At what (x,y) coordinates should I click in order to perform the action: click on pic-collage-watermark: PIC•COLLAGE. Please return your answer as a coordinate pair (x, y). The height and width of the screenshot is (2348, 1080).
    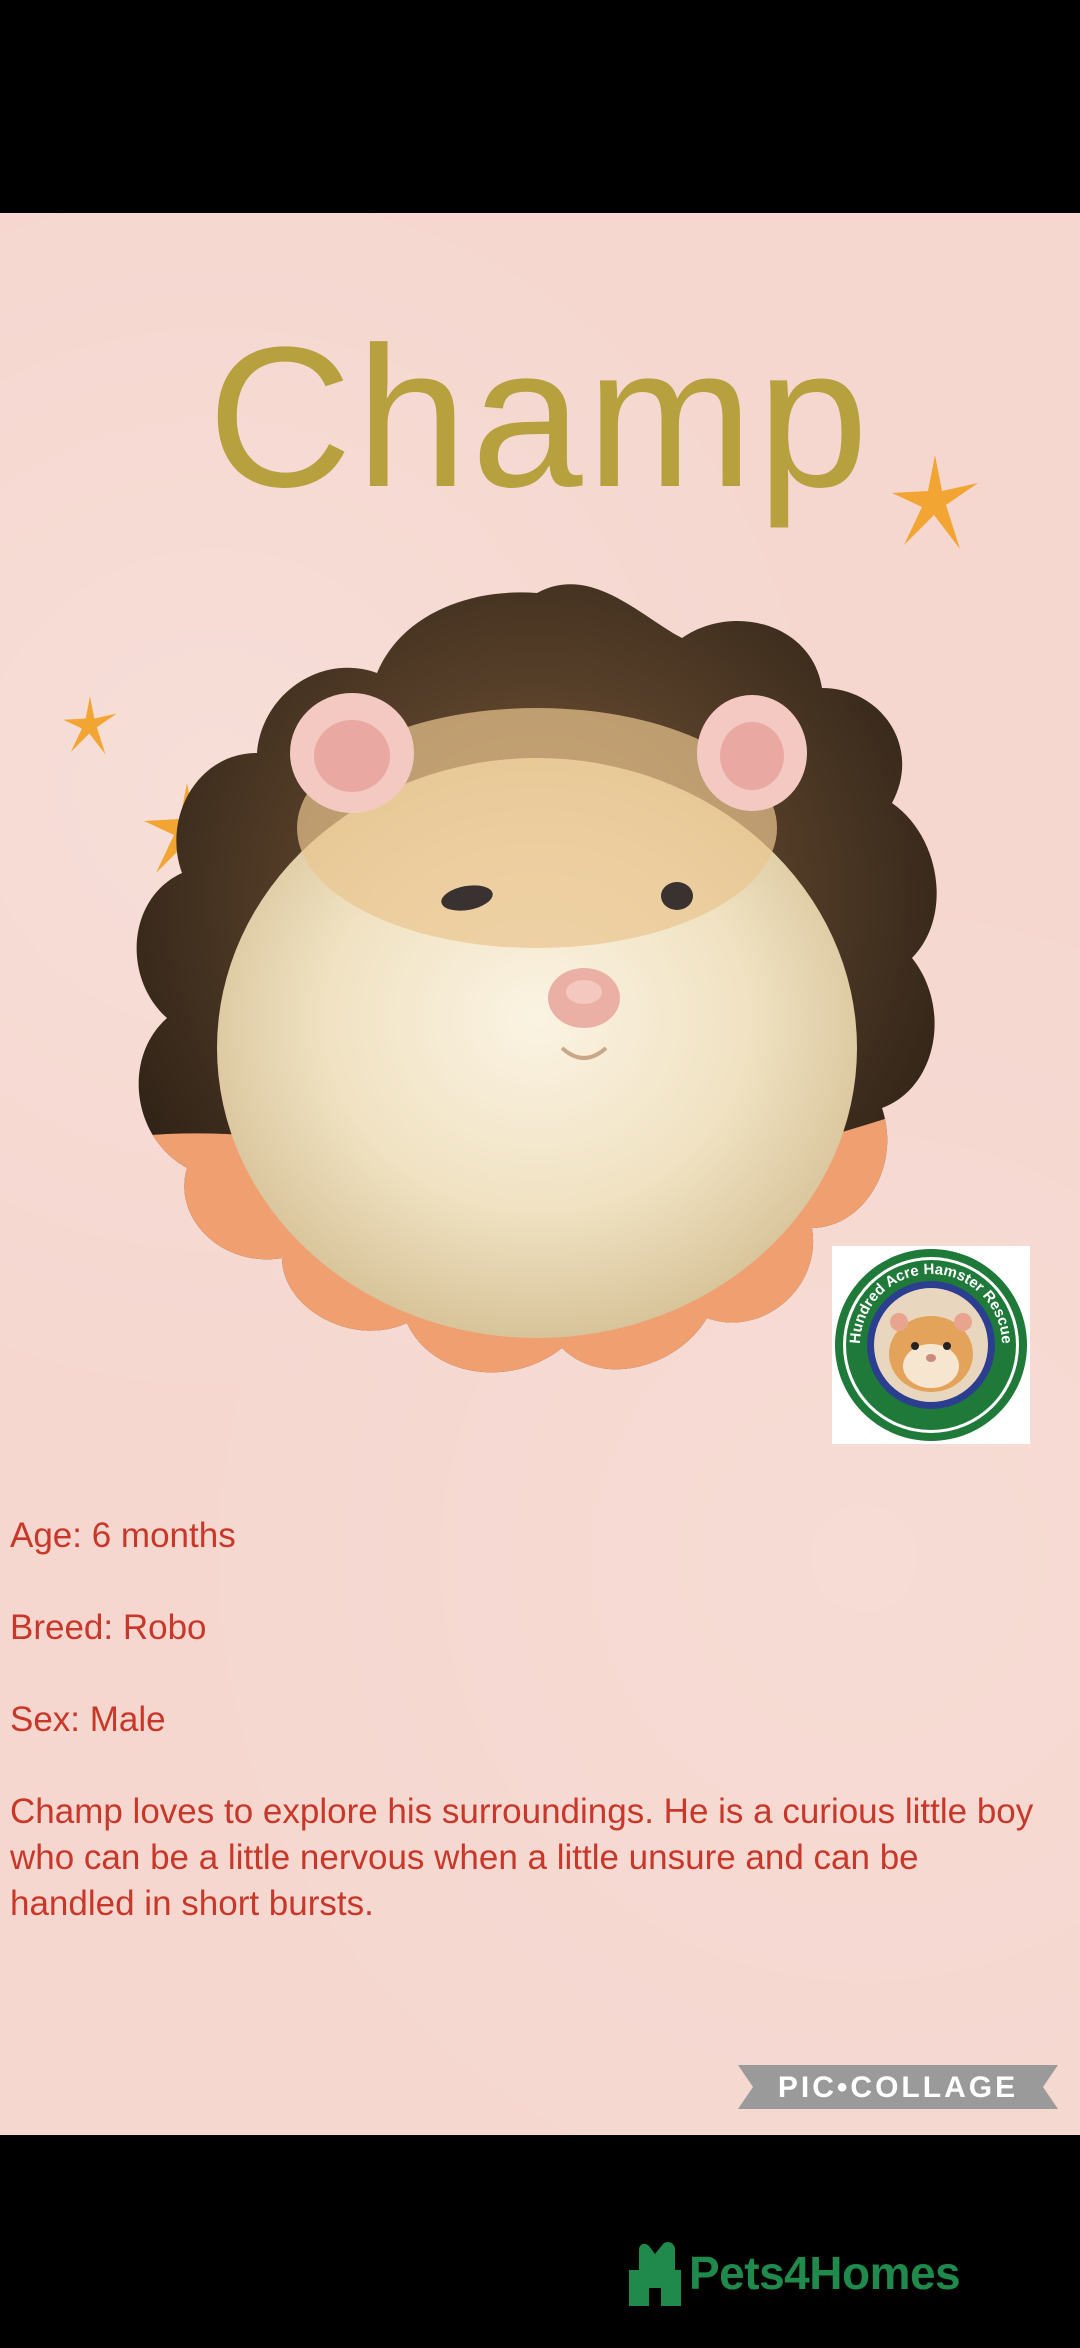
    Looking at the image, I should click on (898, 2087).